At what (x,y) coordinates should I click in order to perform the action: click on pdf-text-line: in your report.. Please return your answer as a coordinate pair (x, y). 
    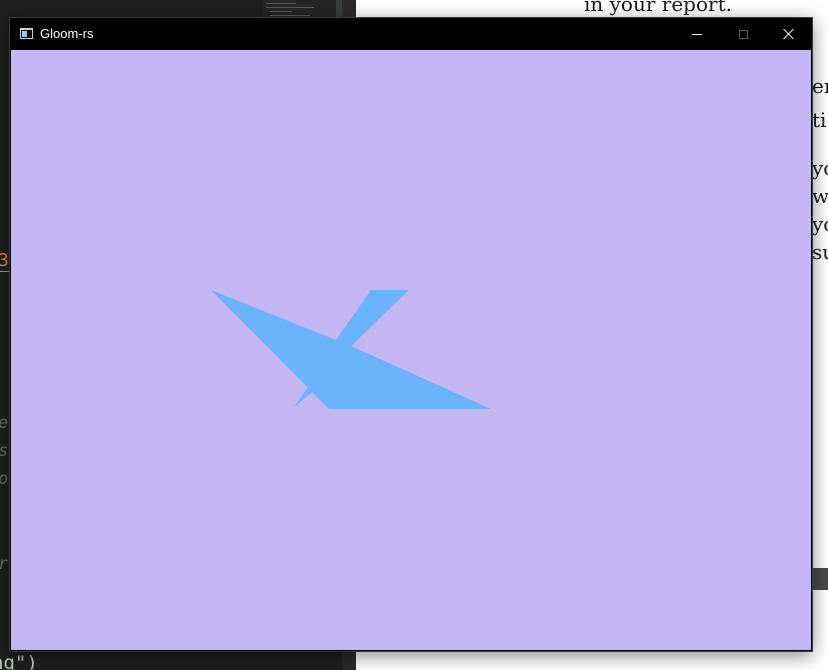
    Looking at the image, I should click on (658, 8).